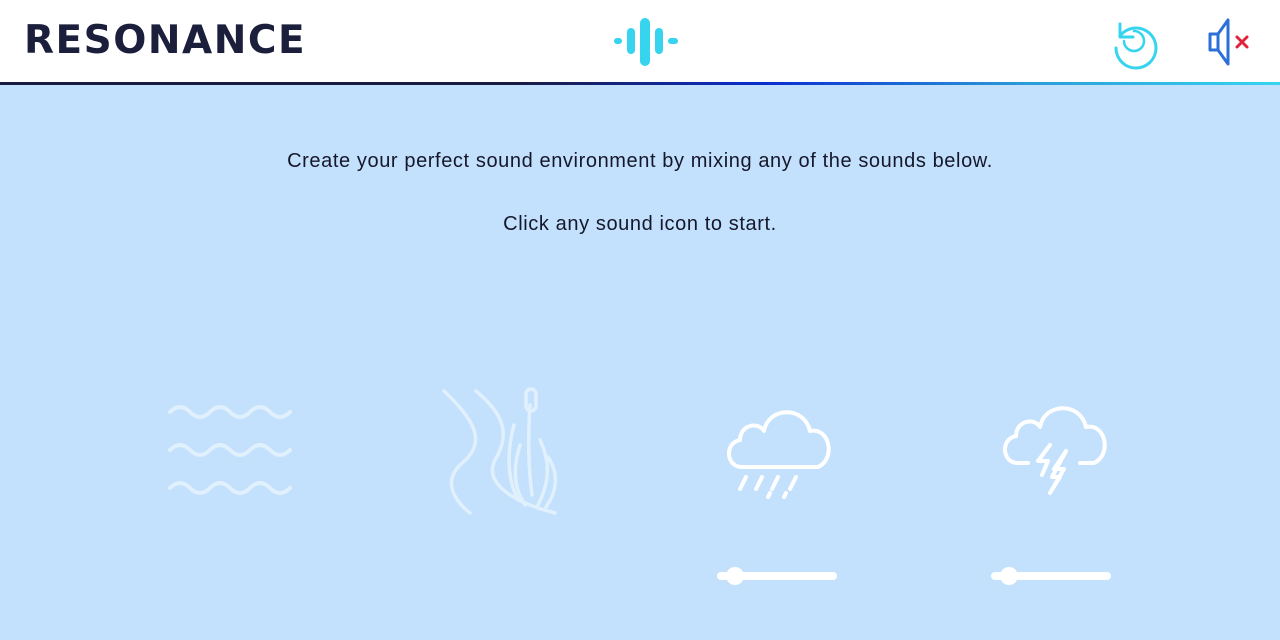  I want to click on app-title: RESONANCE, so click(165, 40).